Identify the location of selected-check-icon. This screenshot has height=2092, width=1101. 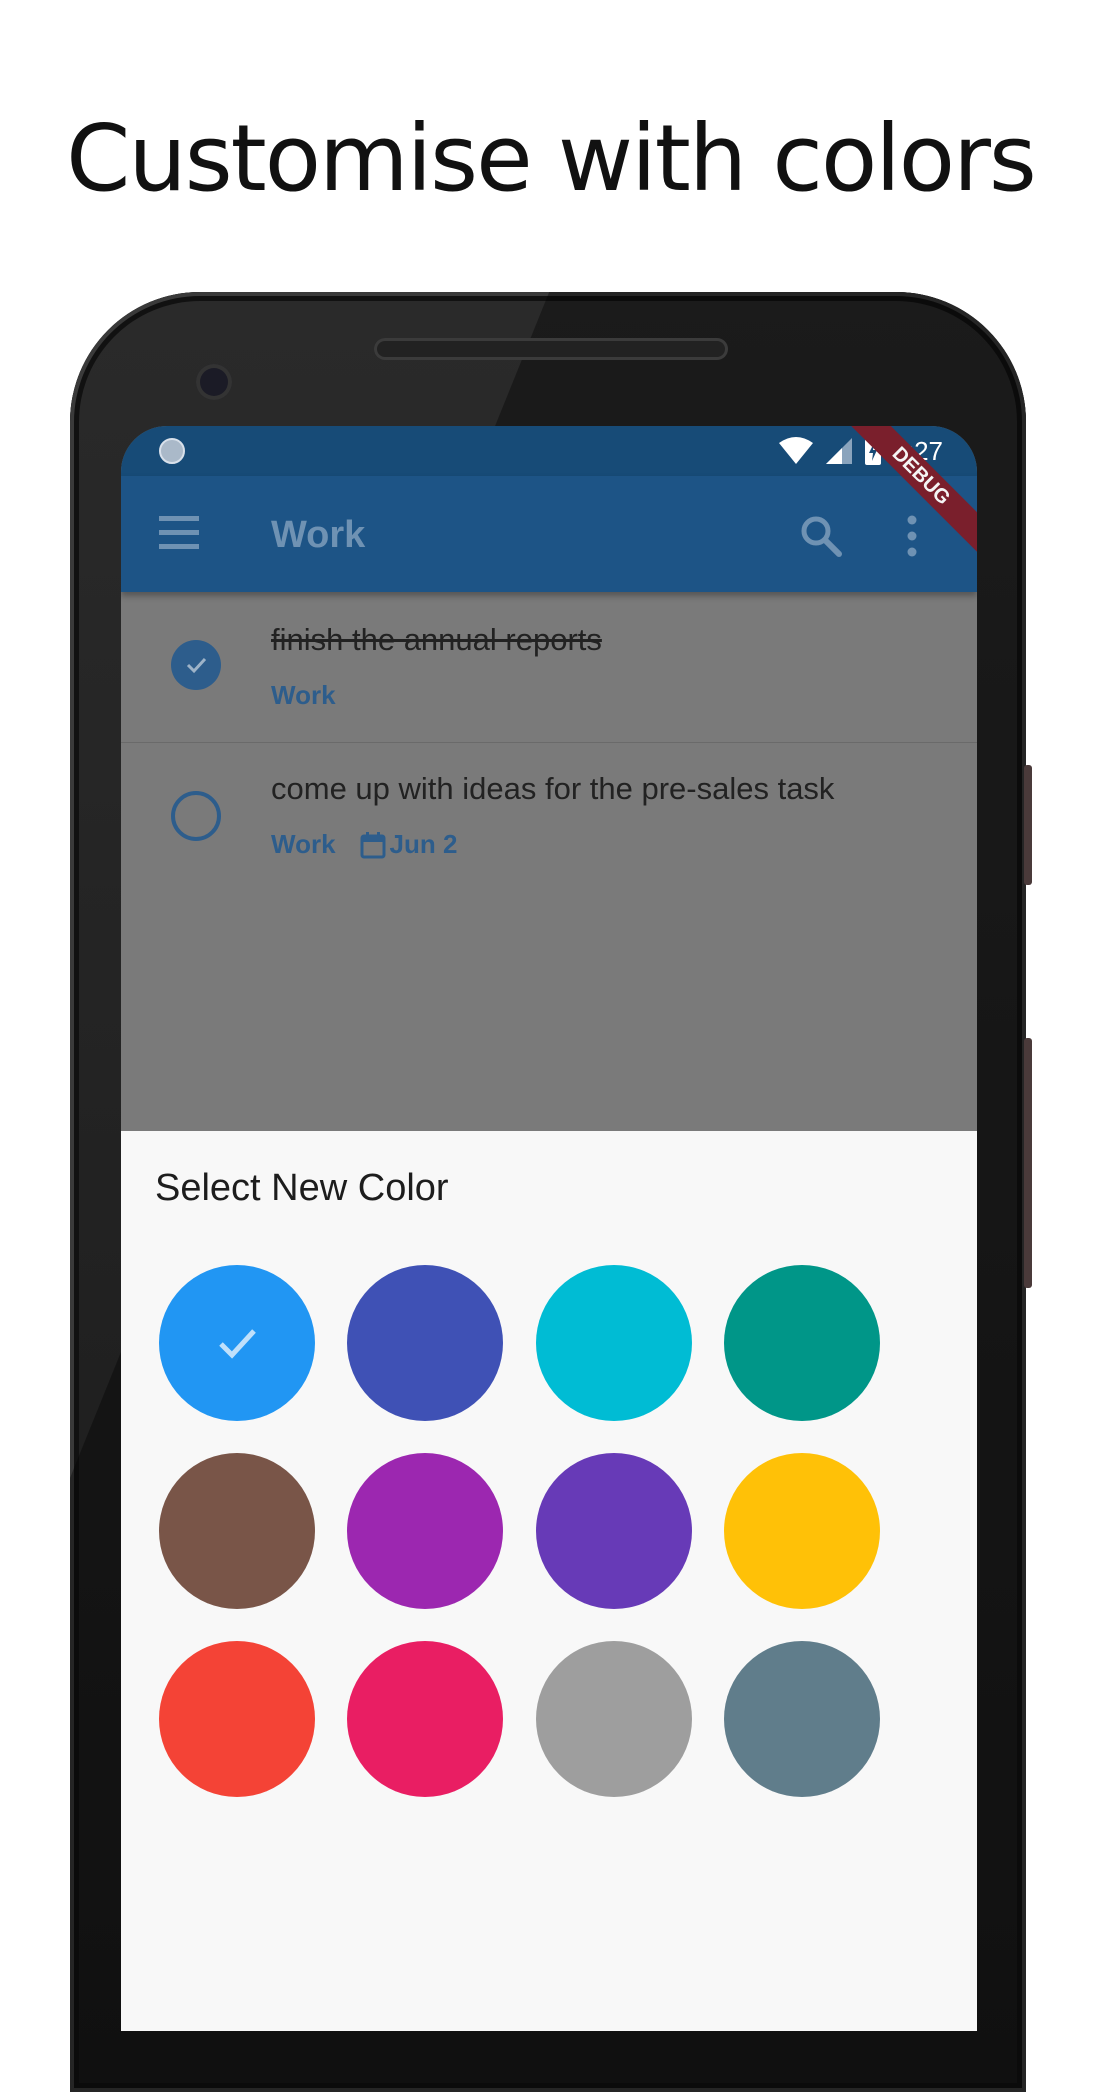
(237, 1344).